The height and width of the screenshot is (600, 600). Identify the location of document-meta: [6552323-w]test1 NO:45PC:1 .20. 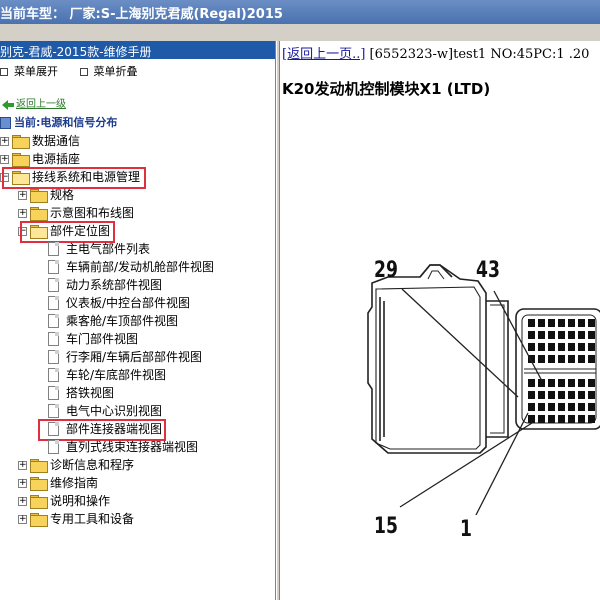
(477, 54).